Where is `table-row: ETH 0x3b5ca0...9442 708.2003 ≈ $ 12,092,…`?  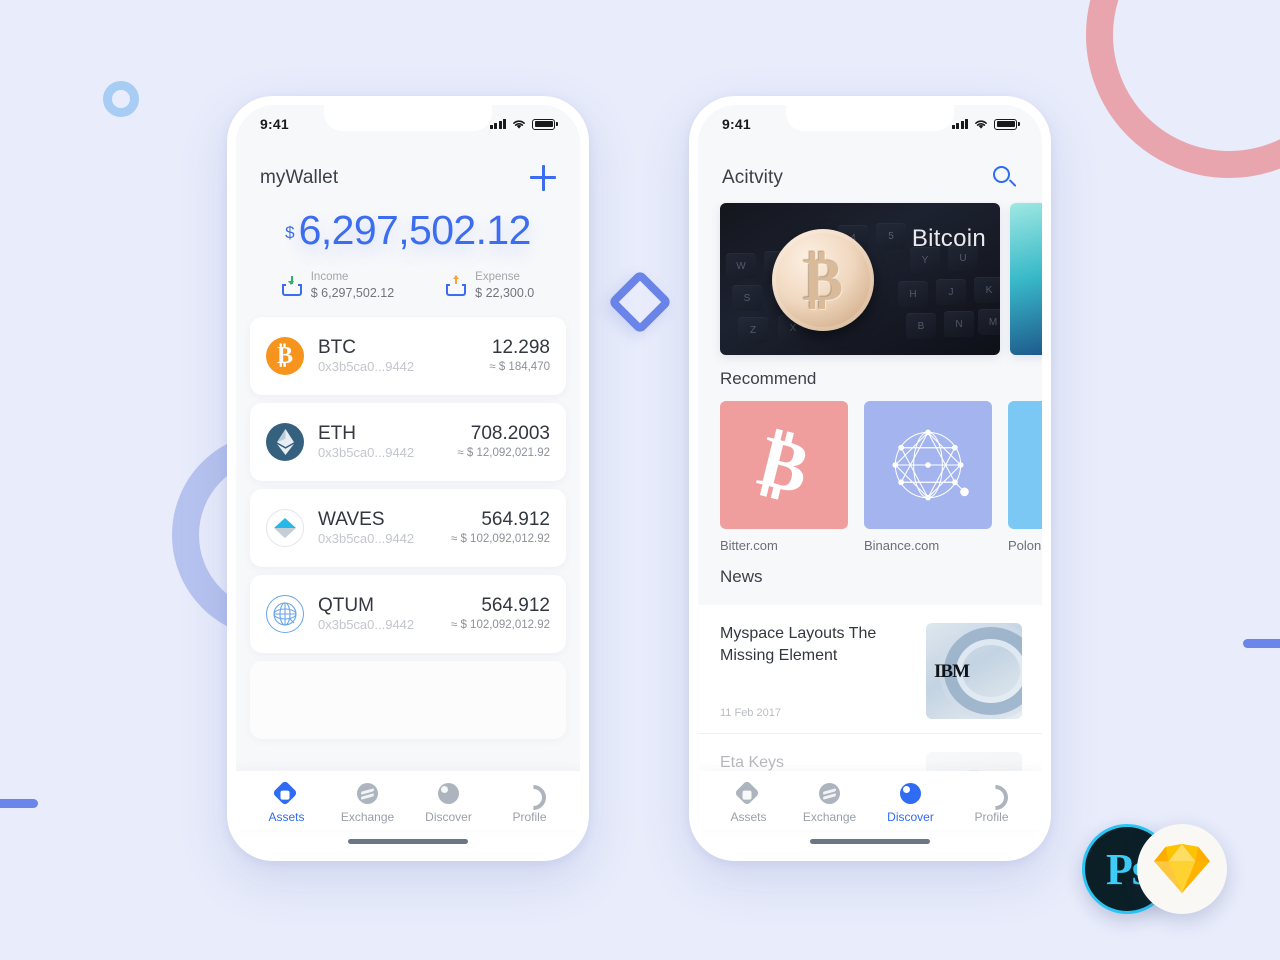 table-row: ETH 0x3b5ca0...9442 708.2003 ≈ $ 12,092,… is located at coordinates (408, 442).